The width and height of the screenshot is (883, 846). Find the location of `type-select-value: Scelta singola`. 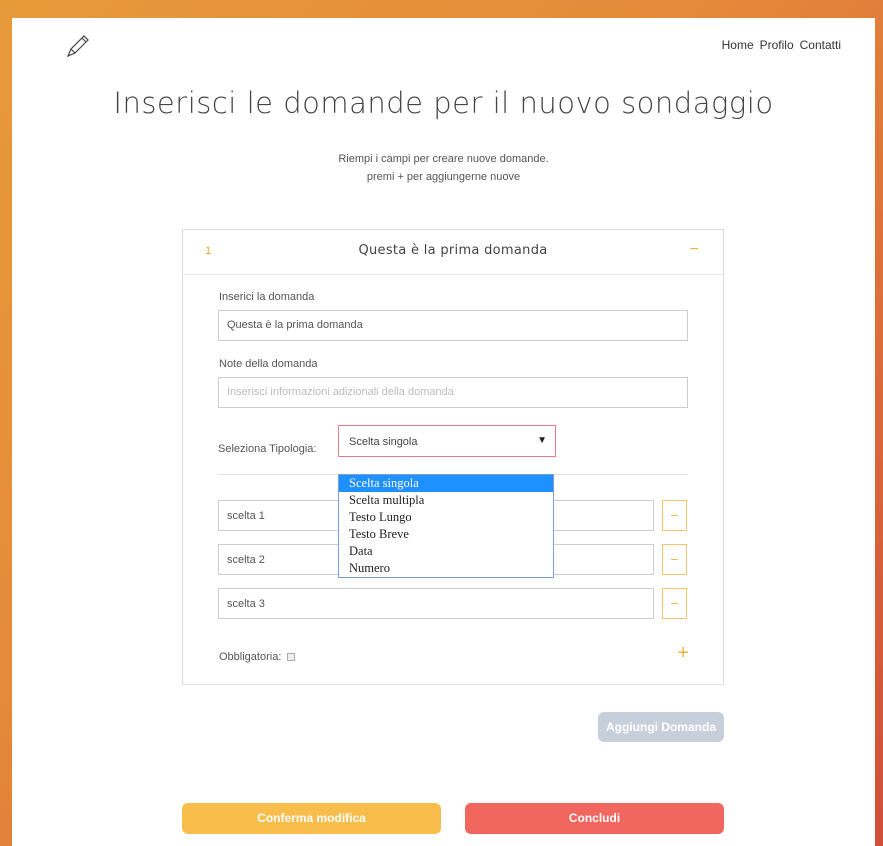

type-select-value: Scelta singola is located at coordinates (383, 442).